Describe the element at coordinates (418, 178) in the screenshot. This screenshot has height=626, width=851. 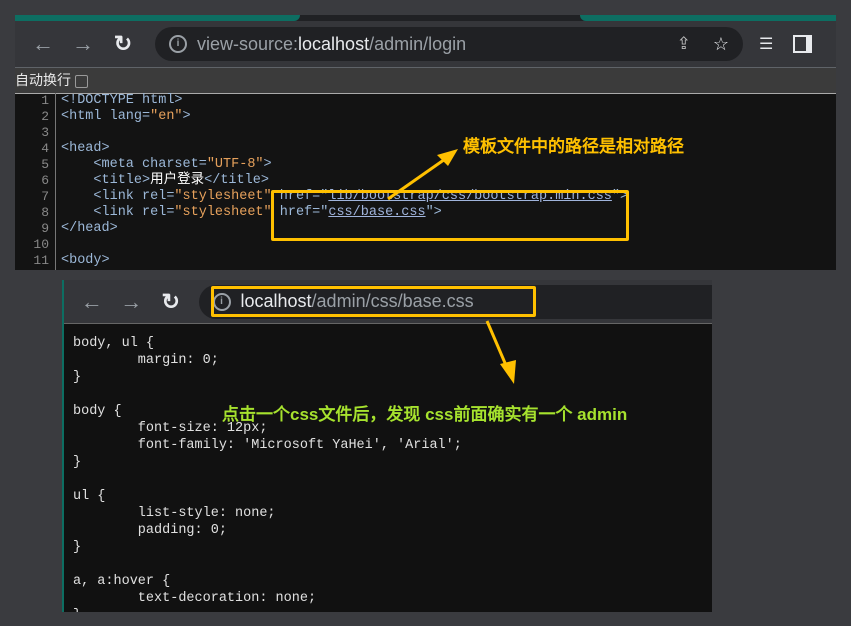
I see `arrow-line-top` at that location.